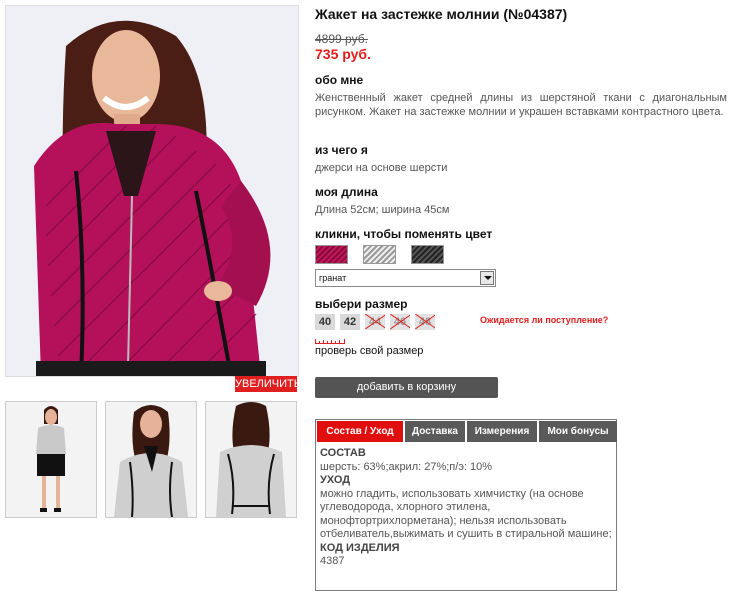 The height and width of the screenshot is (592, 733). What do you see at coordinates (578, 431) in the screenshot?
I see `tab-my-bonuses: Мои бонусы` at bounding box center [578, 431].